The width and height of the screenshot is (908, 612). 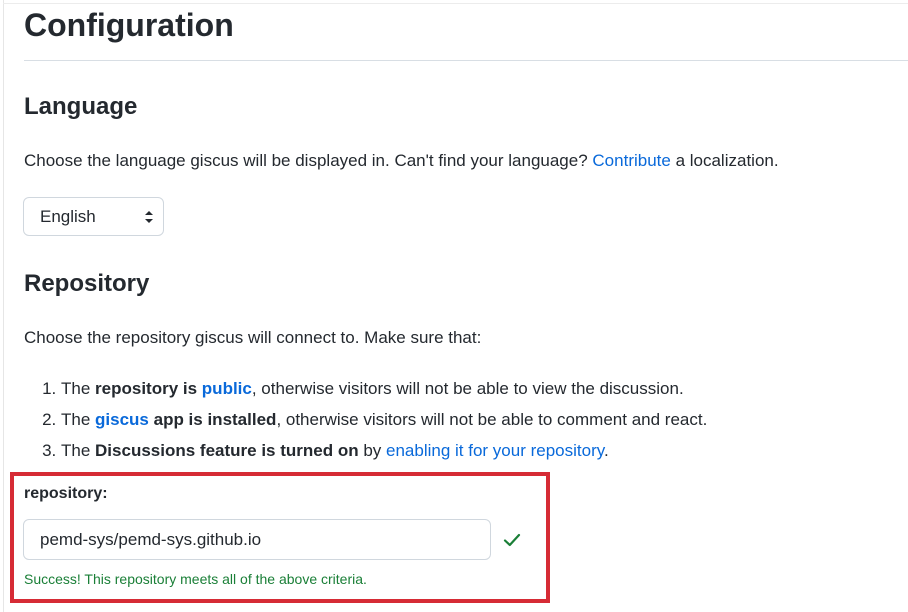 What do you see at coordinates (631, 160) in the screenshot?
I see `contribute-link: Contribute` at bounding box center [631, 160].